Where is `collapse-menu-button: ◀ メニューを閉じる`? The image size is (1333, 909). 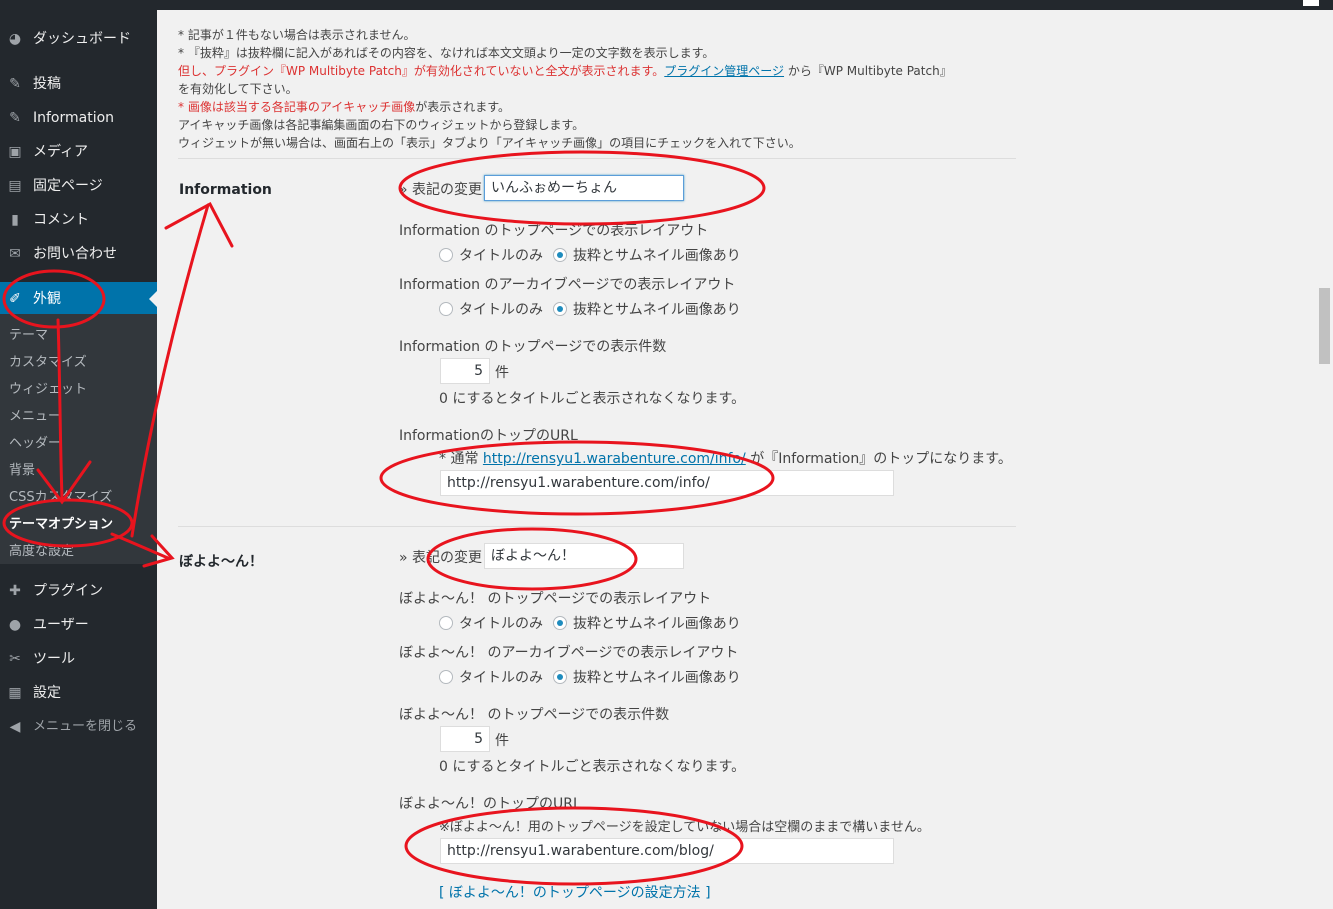 collapse-menu-button: ◀ メニューを閉じる is located at coordinates (78, 727).